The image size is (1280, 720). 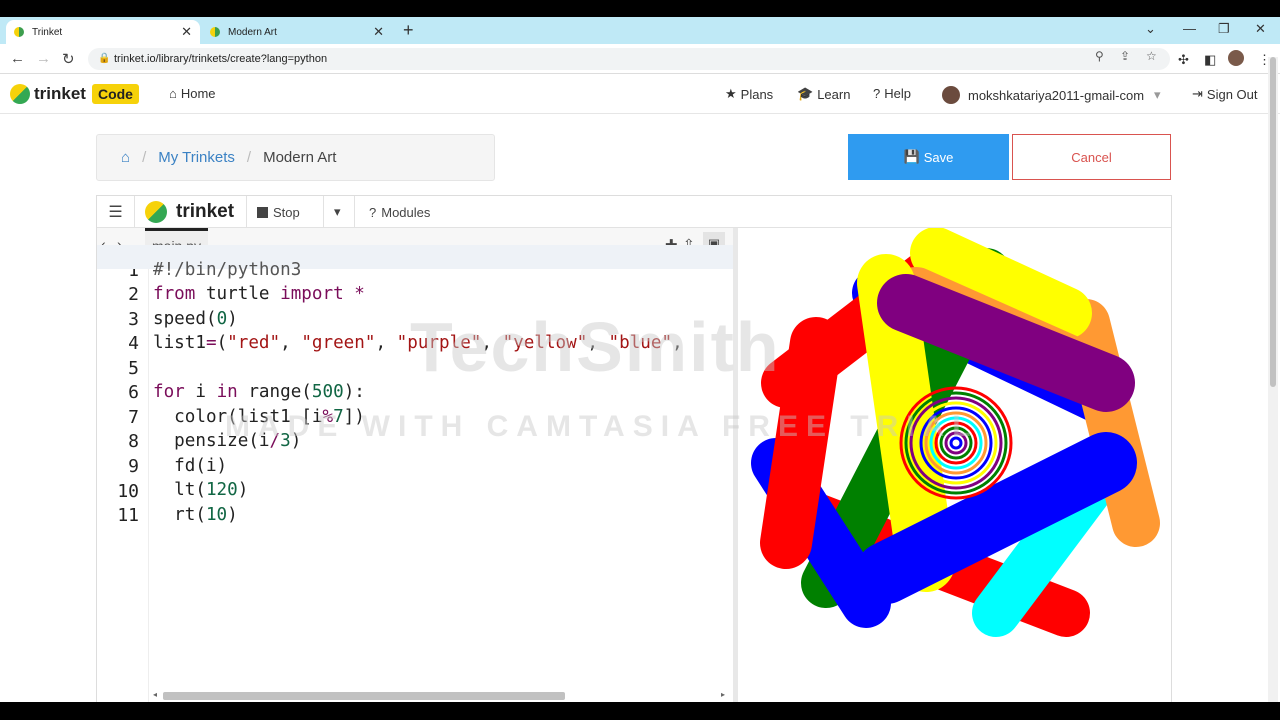 I want to click on graduation-cap-icon: 🎓, so click(x=805, y=93).